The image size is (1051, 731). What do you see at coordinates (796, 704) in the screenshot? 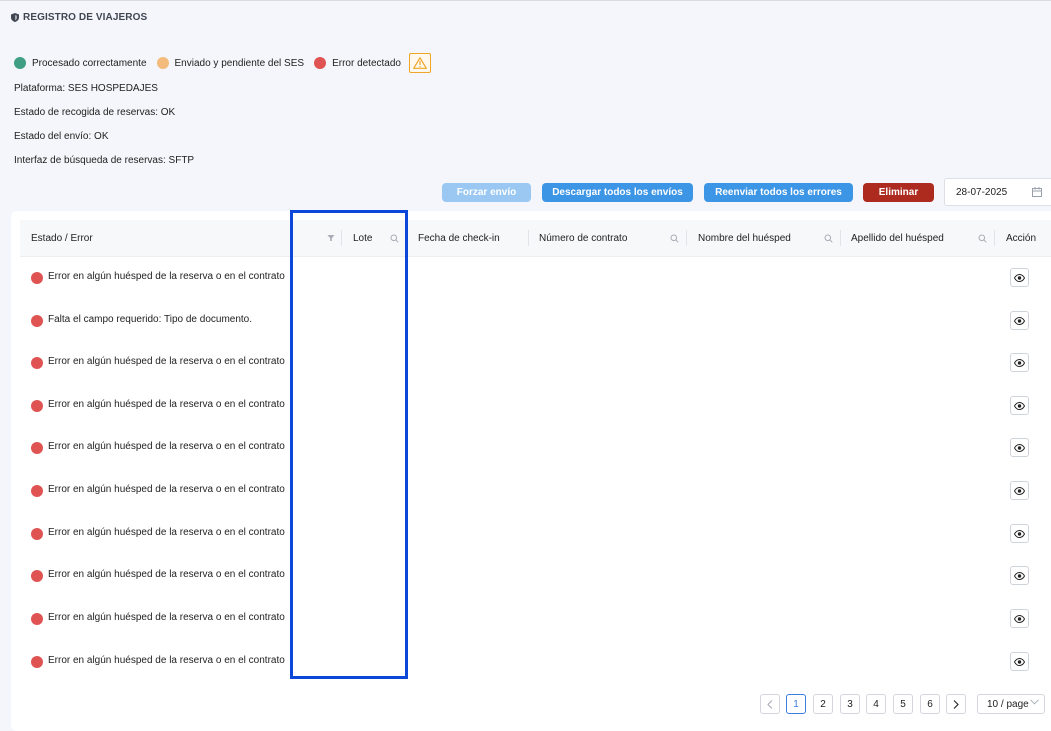
I see `page-button: 1` at bounding box center [796, 704].